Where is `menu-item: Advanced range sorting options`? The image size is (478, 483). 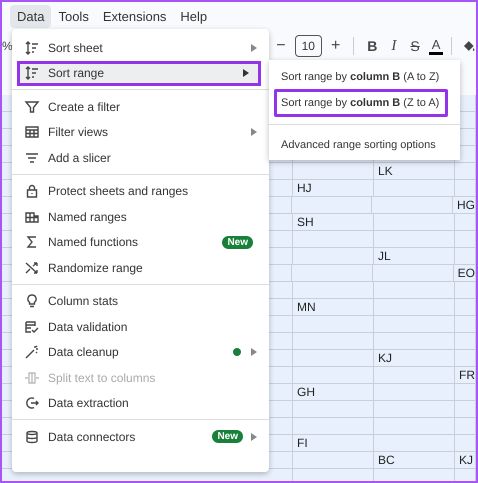 menu-item: Advanced range sorting options is located at coordinates (364, 145).